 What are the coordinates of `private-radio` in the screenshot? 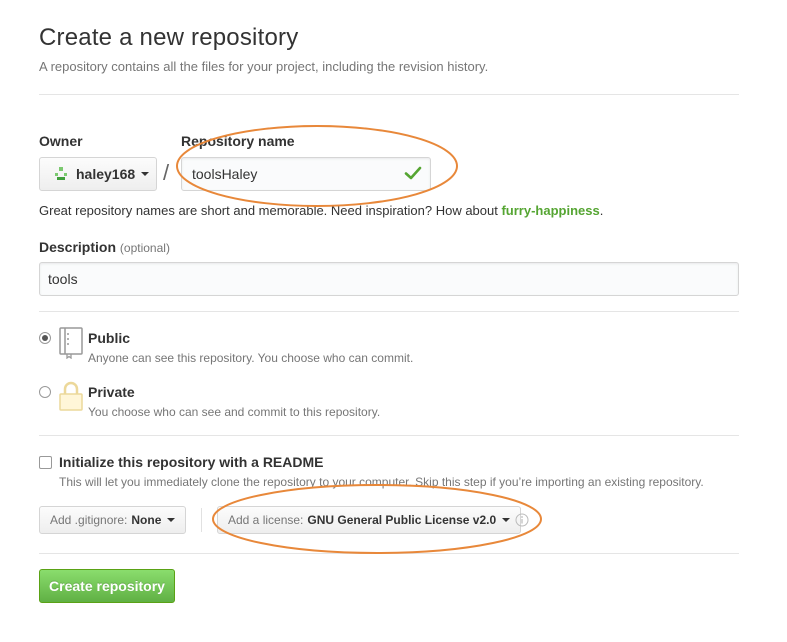 It's located at (45, 392).